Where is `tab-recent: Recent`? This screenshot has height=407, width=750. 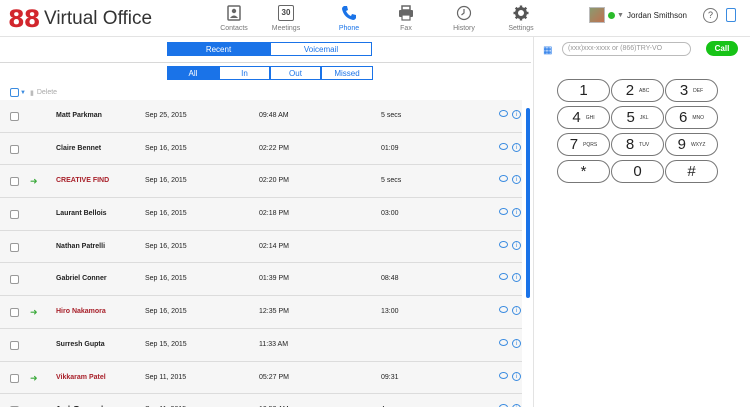 tab-recent: Recent is located at coordinates (218, 49).